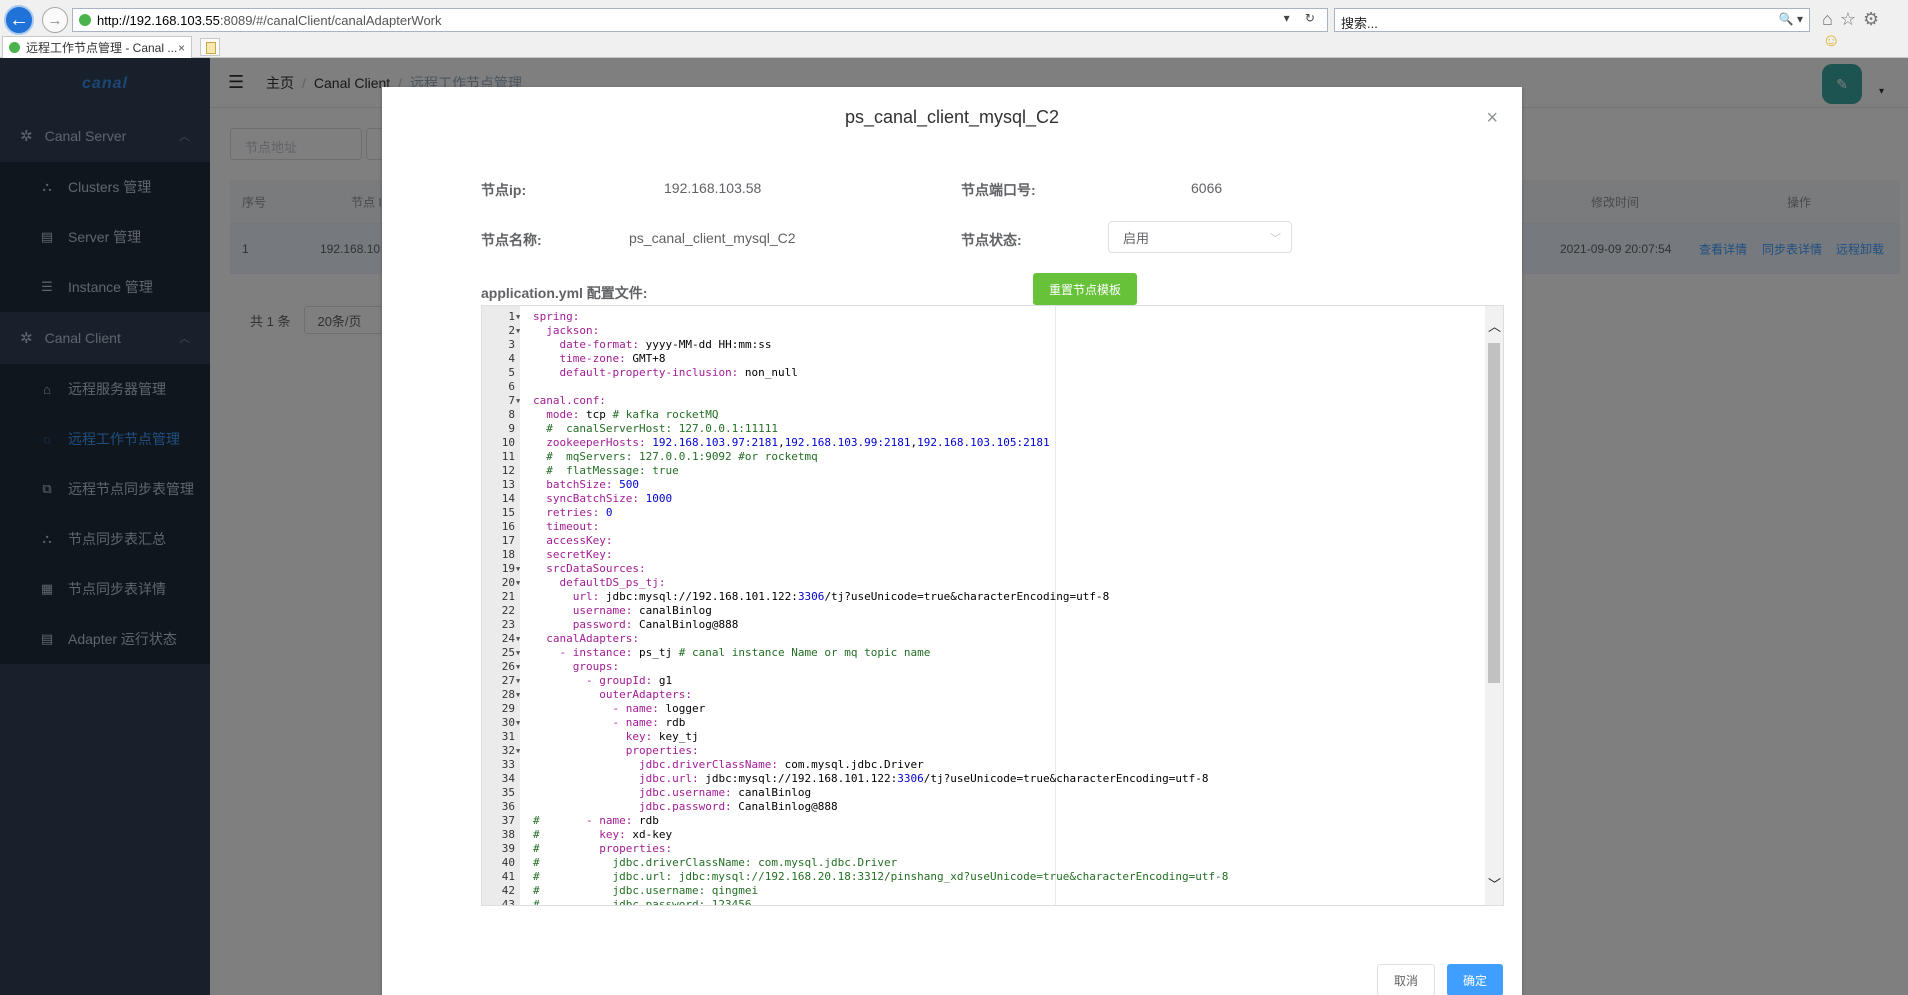 The width and height of the screenshot is (1908, 995). Describe the element at coordinates (1831, 19) in the screenshot. I see `home-icon: ⌂` at that location.